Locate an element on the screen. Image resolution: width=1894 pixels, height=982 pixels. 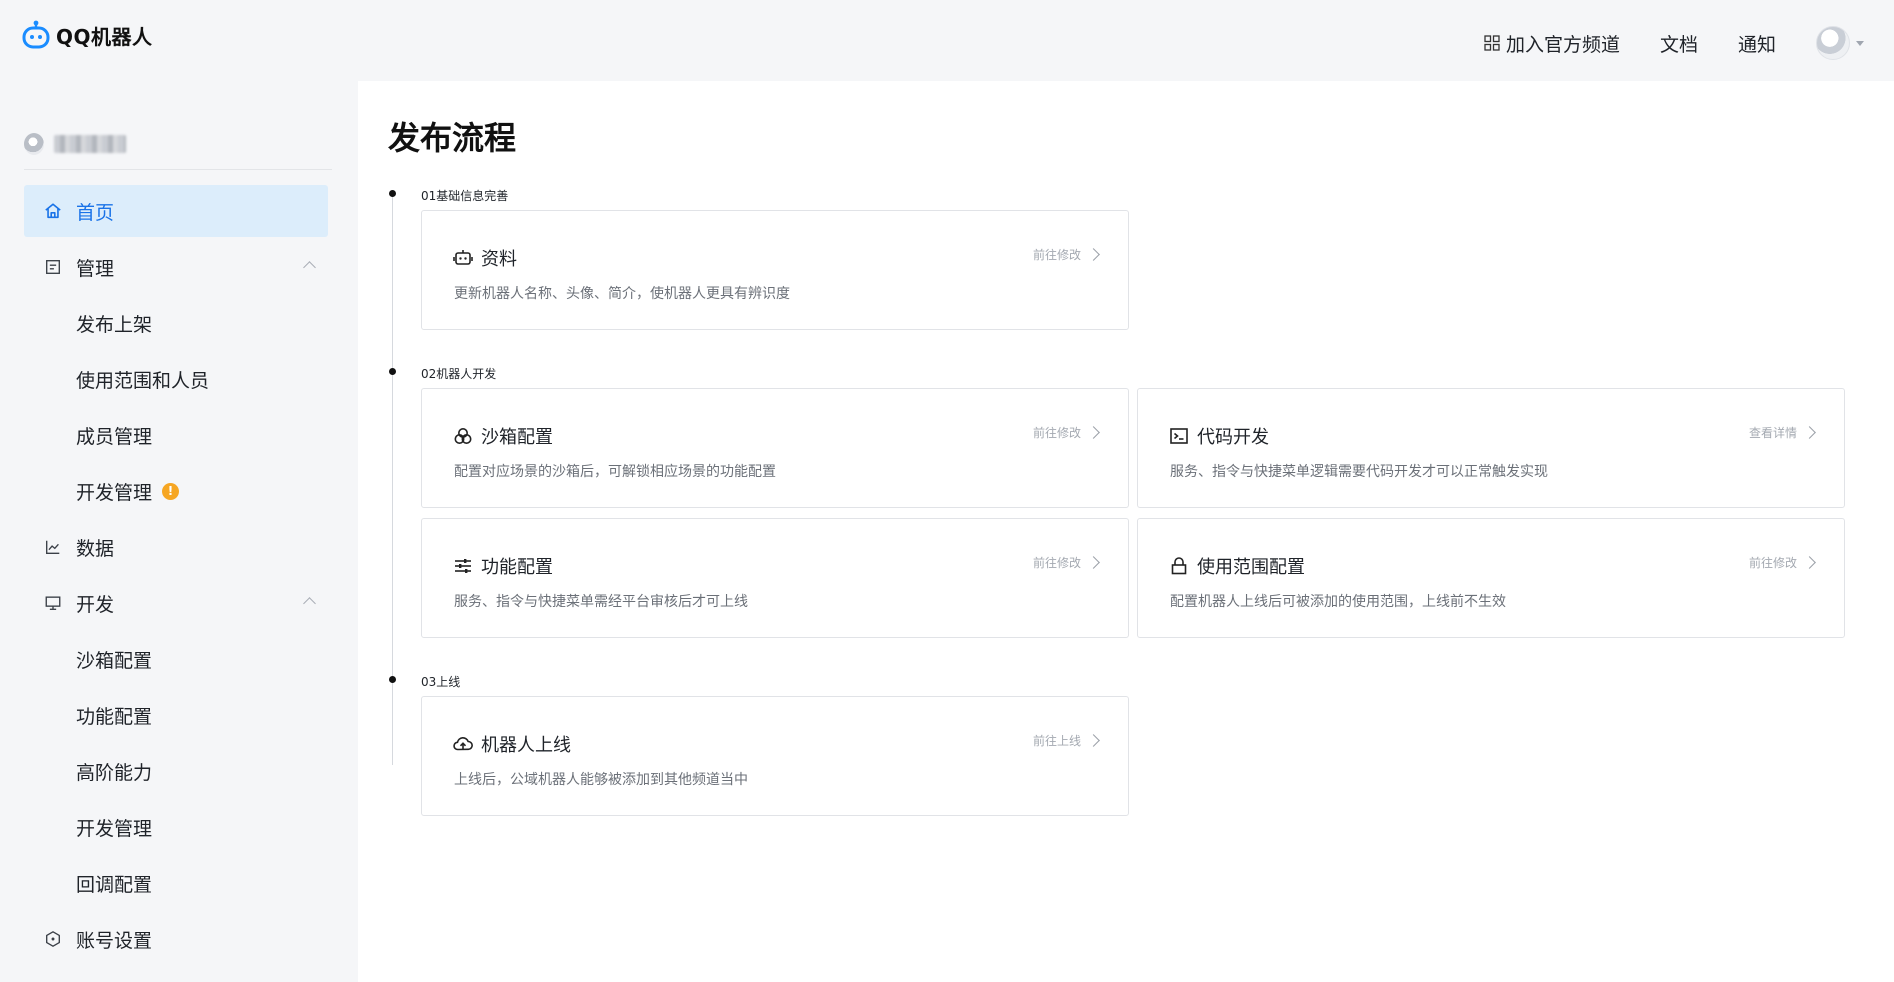
join-channel-link: 加入官方频道 is located at coordinates (1552, 43).